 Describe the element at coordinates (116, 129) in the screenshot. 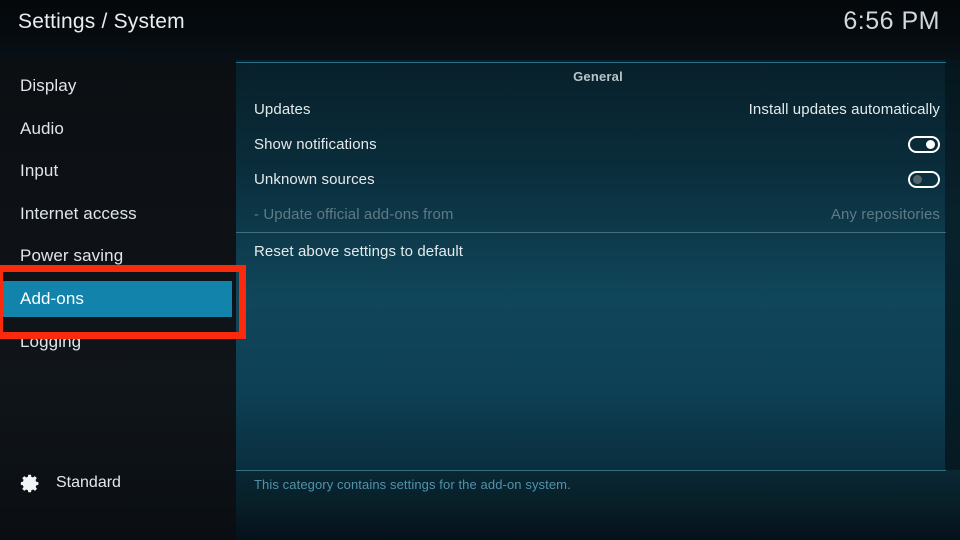

I see `sidebar-item-audio: Audio` at that location.